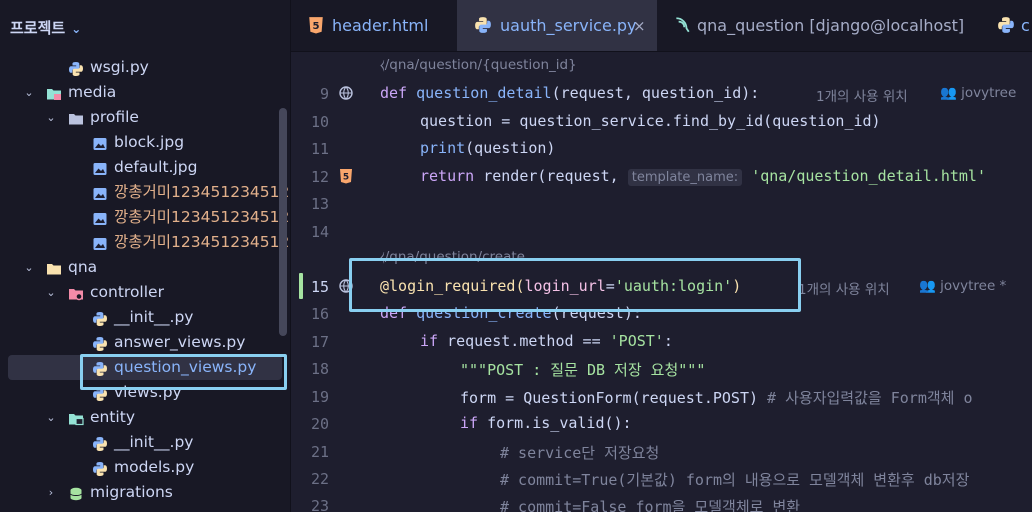 The image size is (1032, 512). Describe the element at coordinates (310, 204) in the screenshot. I see `line-number: 13` at that location.